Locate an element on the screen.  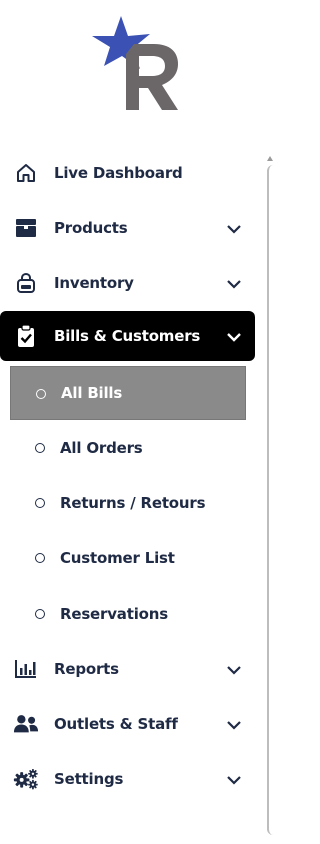
clipboard-check-icon is located at coordinates (26, 336).